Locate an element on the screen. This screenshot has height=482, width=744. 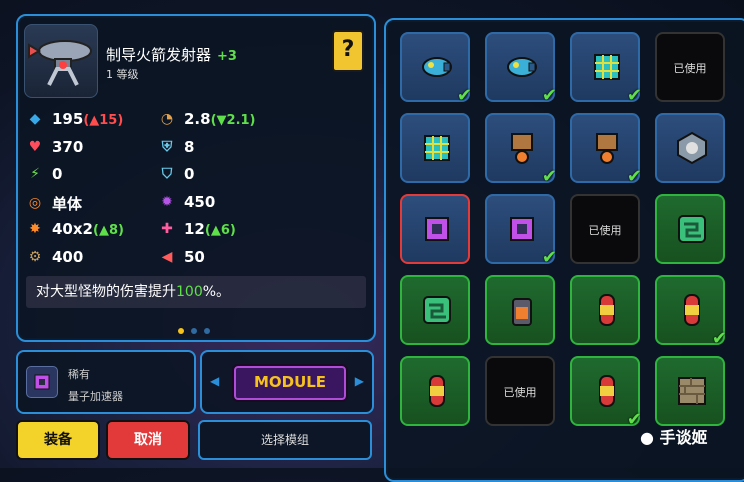
module-button: MODULE is located at coordinates (290, 383).